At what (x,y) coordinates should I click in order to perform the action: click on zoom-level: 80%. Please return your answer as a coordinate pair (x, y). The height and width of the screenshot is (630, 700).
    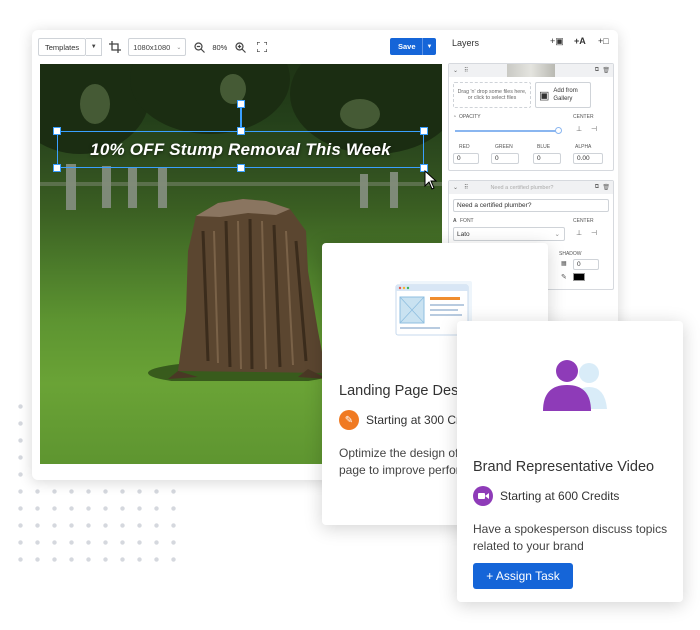
    Looking at the image, I should click on (220, 47).